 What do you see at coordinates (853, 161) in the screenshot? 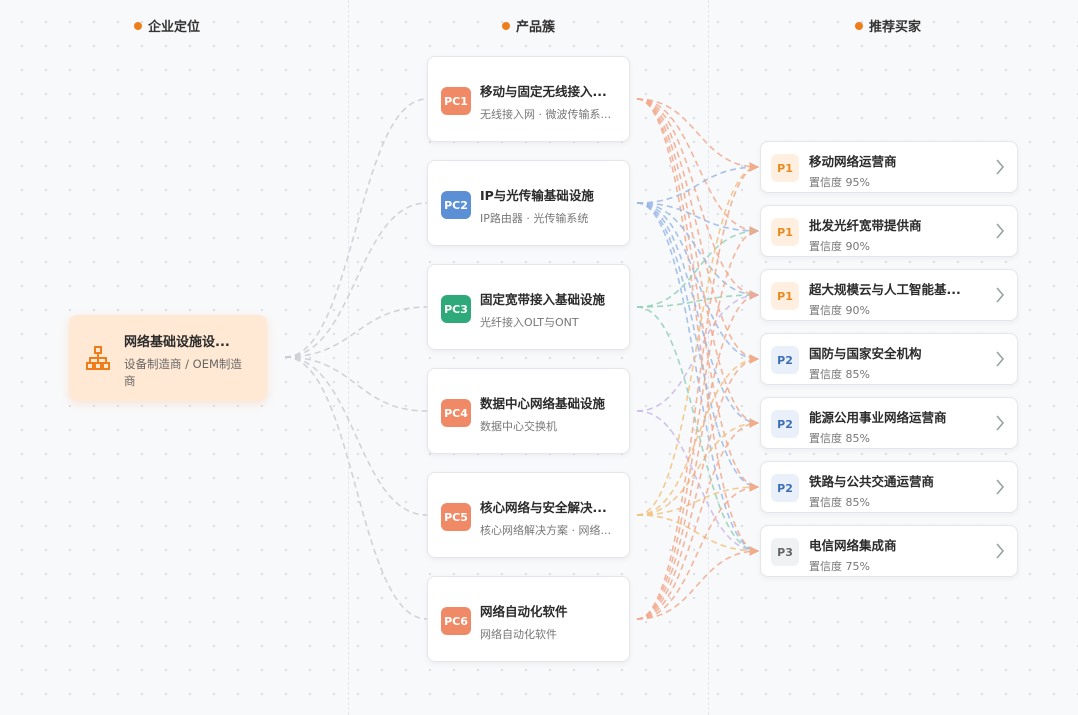
I see `buyer-name: 移动网络运营商` at bounding box center [853, 161].